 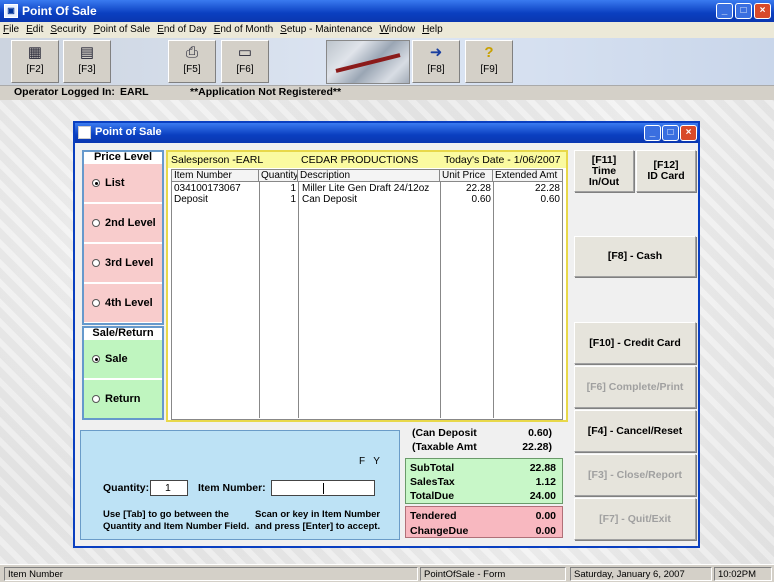 What do you see at coordinates (666, 176) in the screenshot?
I see `btn-line: ID Card` at bounding box center [666, 176].